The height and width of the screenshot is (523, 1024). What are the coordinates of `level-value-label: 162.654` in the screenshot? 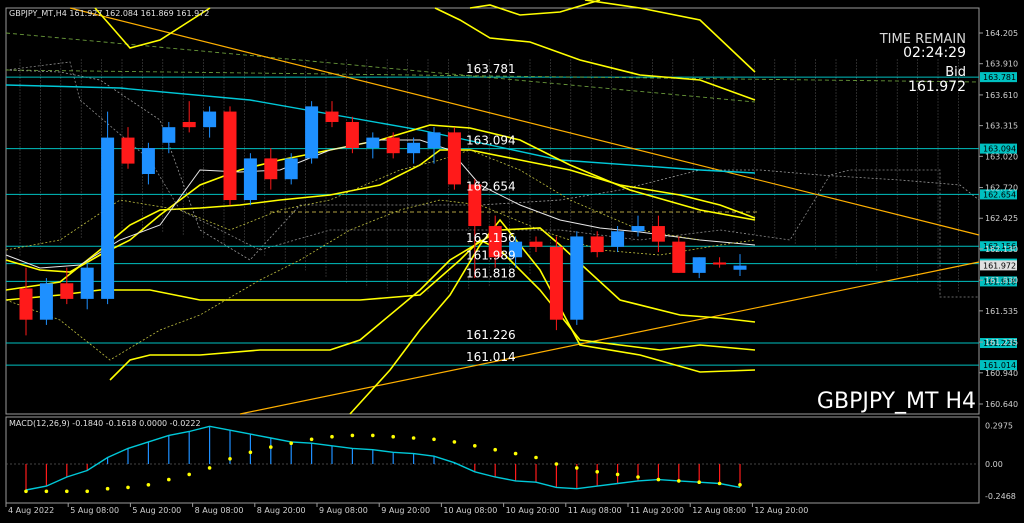 It's located at (491, 186).